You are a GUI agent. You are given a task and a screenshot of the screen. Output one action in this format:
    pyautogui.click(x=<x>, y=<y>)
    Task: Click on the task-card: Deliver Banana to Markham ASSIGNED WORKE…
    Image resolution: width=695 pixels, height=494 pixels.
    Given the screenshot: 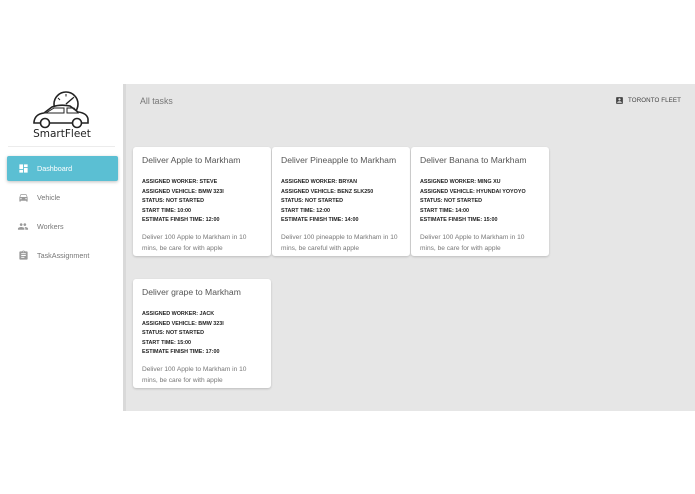 What is the action you would take?
    pyautogui.click(x=480, y=201)
    